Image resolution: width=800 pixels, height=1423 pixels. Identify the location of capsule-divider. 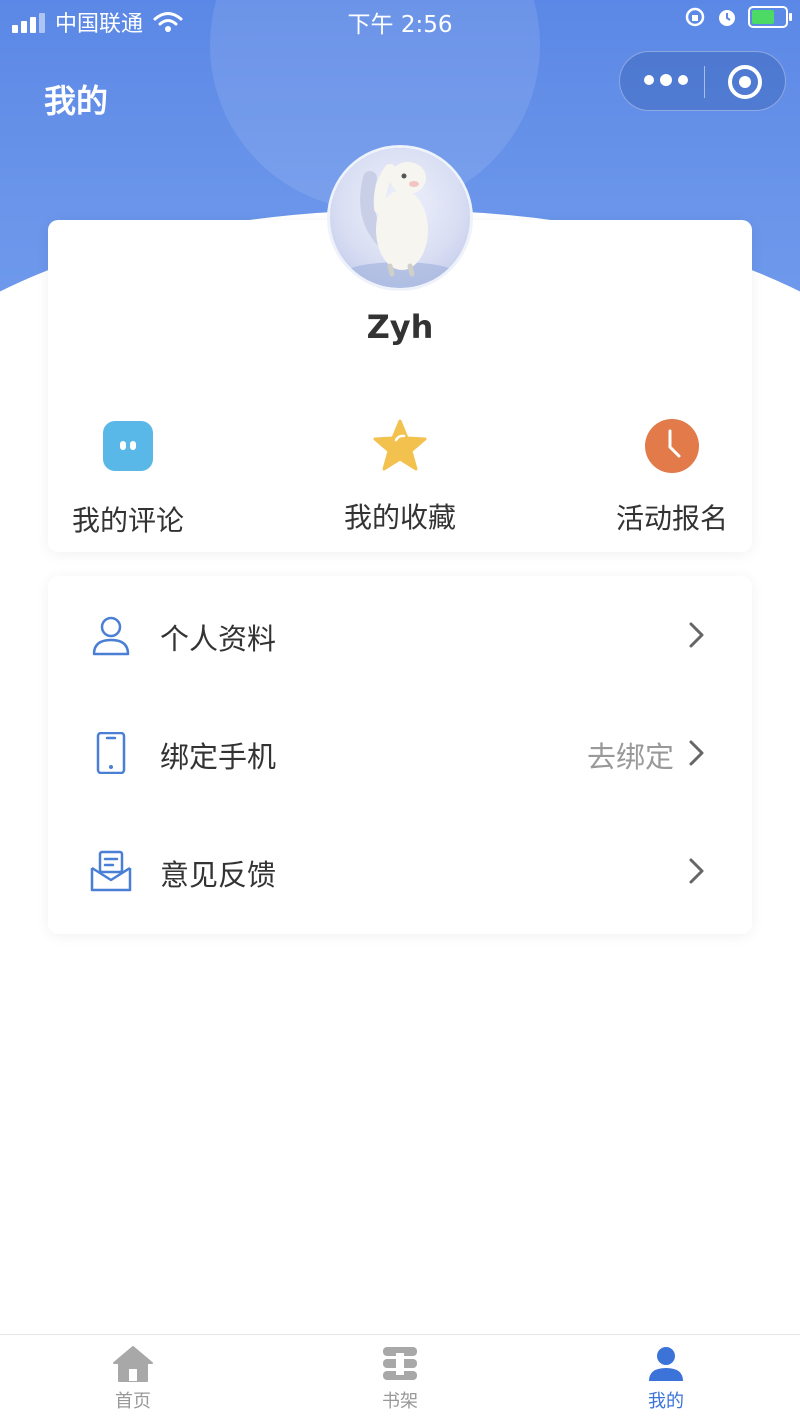
(704, 82).